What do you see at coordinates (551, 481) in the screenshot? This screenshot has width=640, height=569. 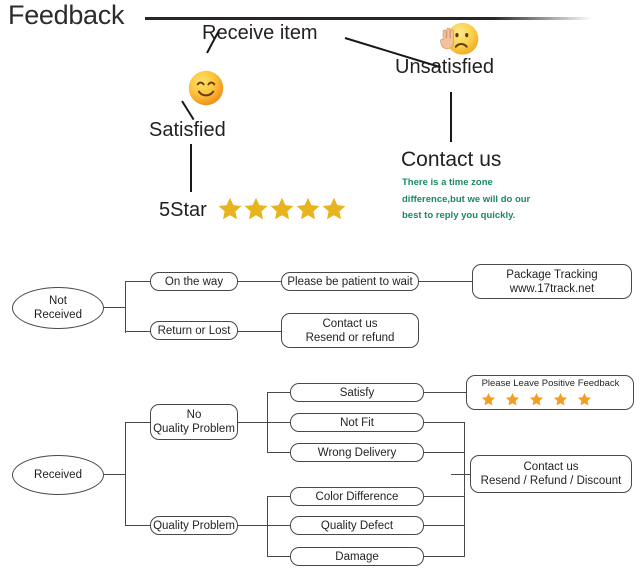 I see `node-resolution-detail: Resend / Refund / Discount` at bounding box center [551, 481].